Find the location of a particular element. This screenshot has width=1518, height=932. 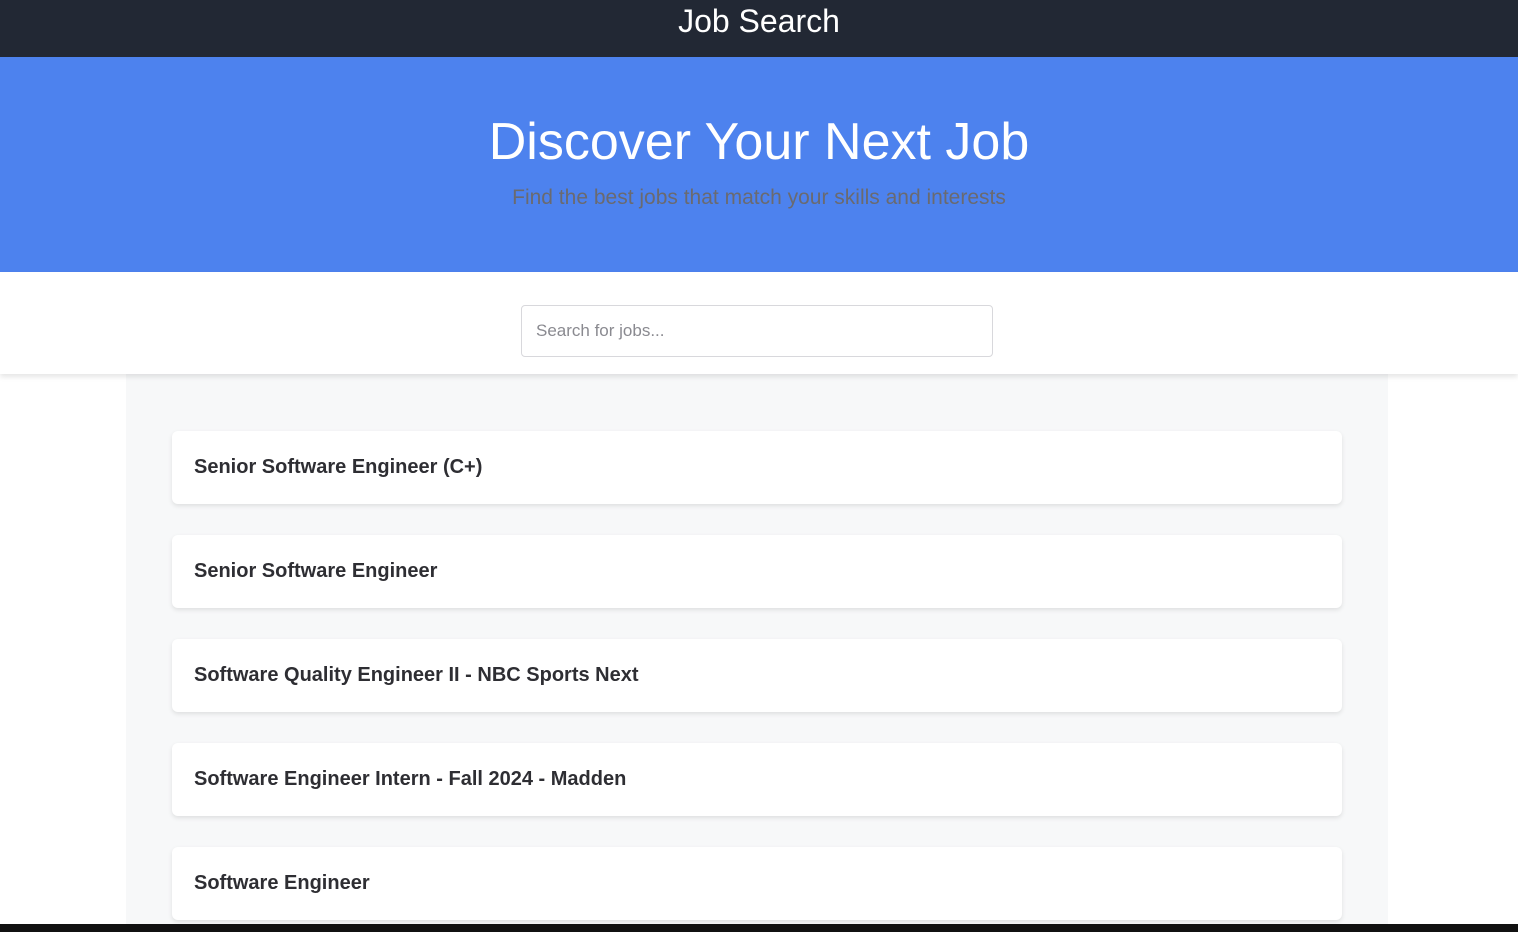

job-card: Senior Software Engineer (C+) is located at coordinates (757, 467).